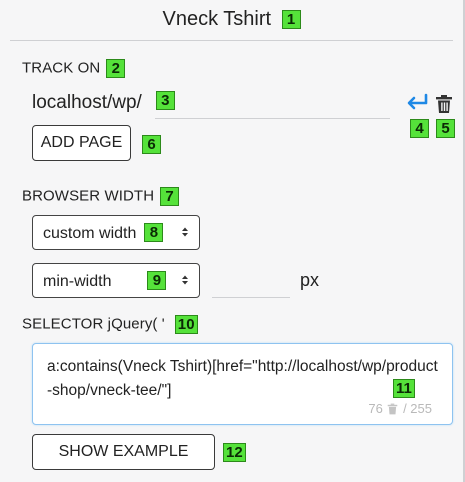 This screenshot has width=465, height=482. Describe the element at coordinates (116, 68) in the screenshot. I see `label-badge-2: 2` at that location.